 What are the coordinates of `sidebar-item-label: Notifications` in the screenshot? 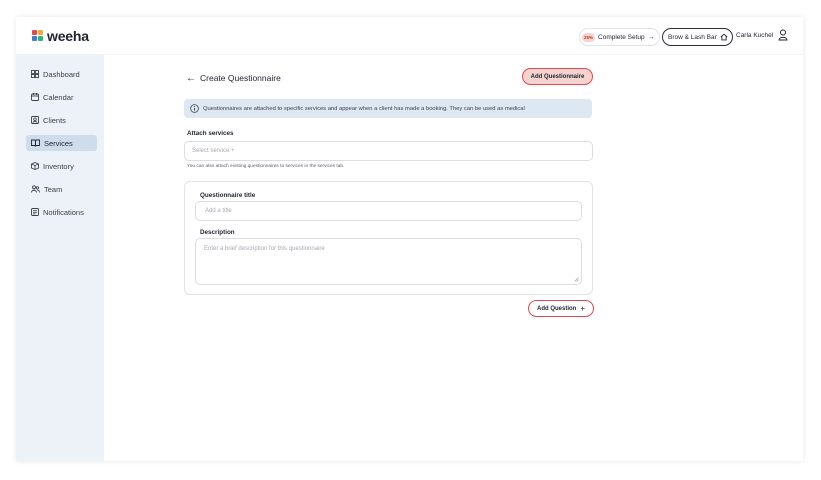 It's located at (63, 212).